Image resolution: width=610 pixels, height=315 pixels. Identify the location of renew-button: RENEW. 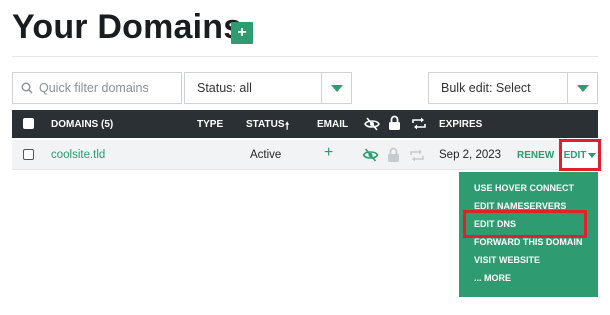
(535, 155).